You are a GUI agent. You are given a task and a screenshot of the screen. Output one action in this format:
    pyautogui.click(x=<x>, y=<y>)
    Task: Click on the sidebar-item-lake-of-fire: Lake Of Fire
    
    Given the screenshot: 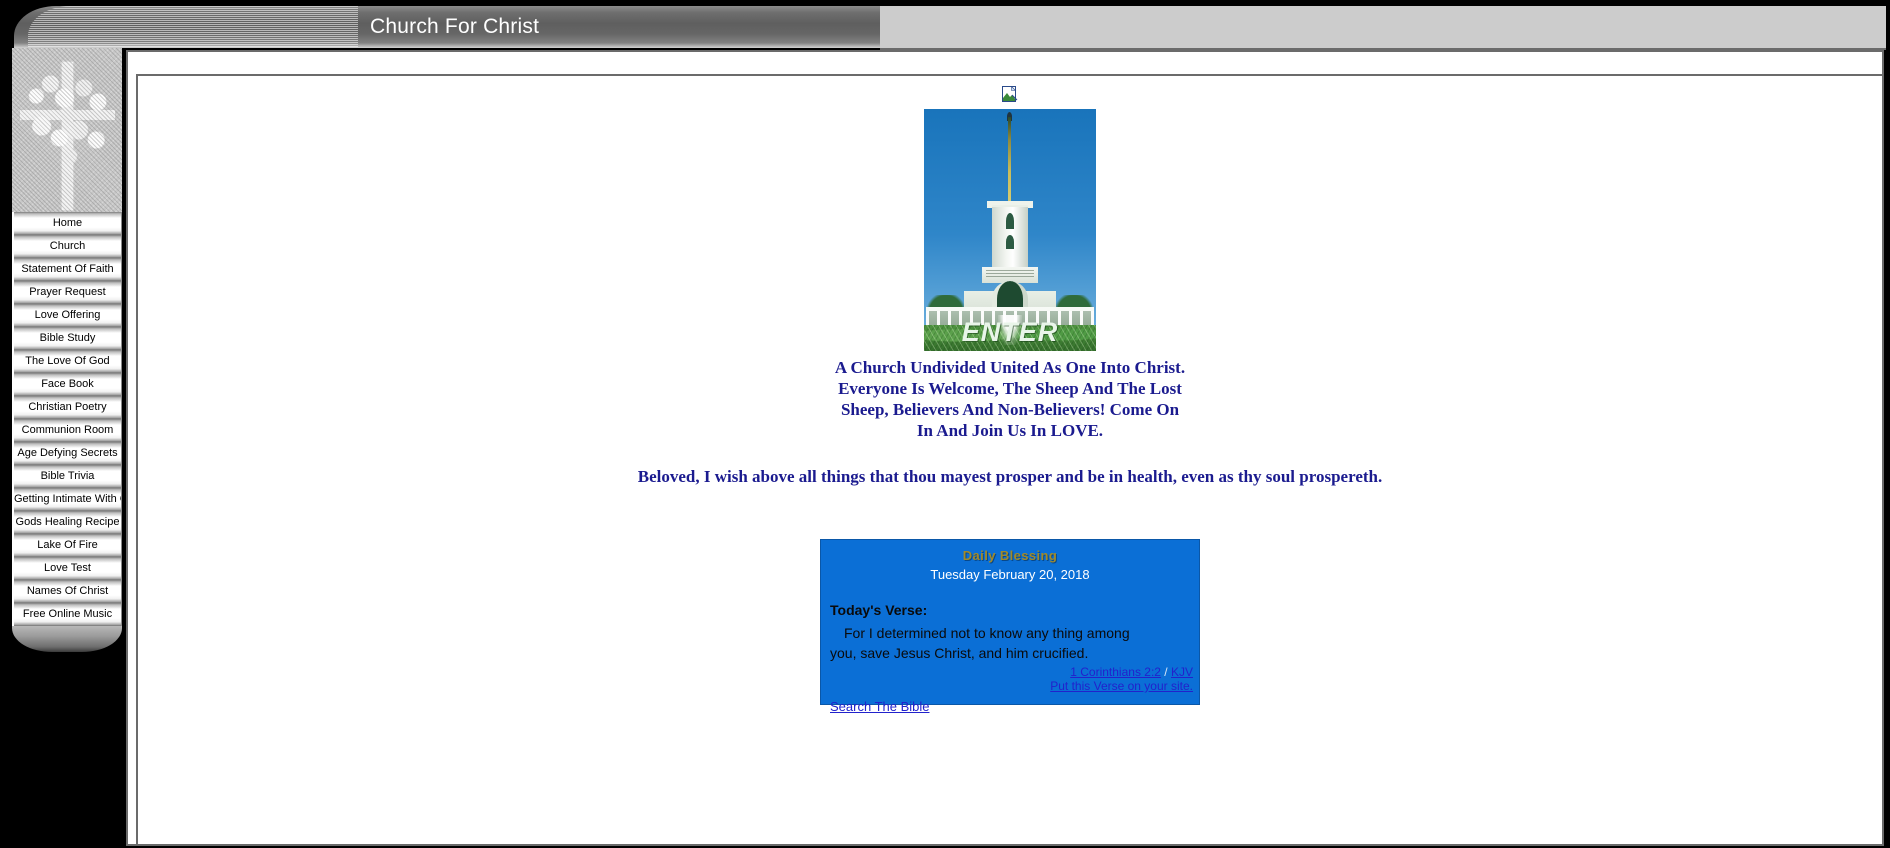 What is the action you would take?
    pyautogui.click(x=67, y=545)
    